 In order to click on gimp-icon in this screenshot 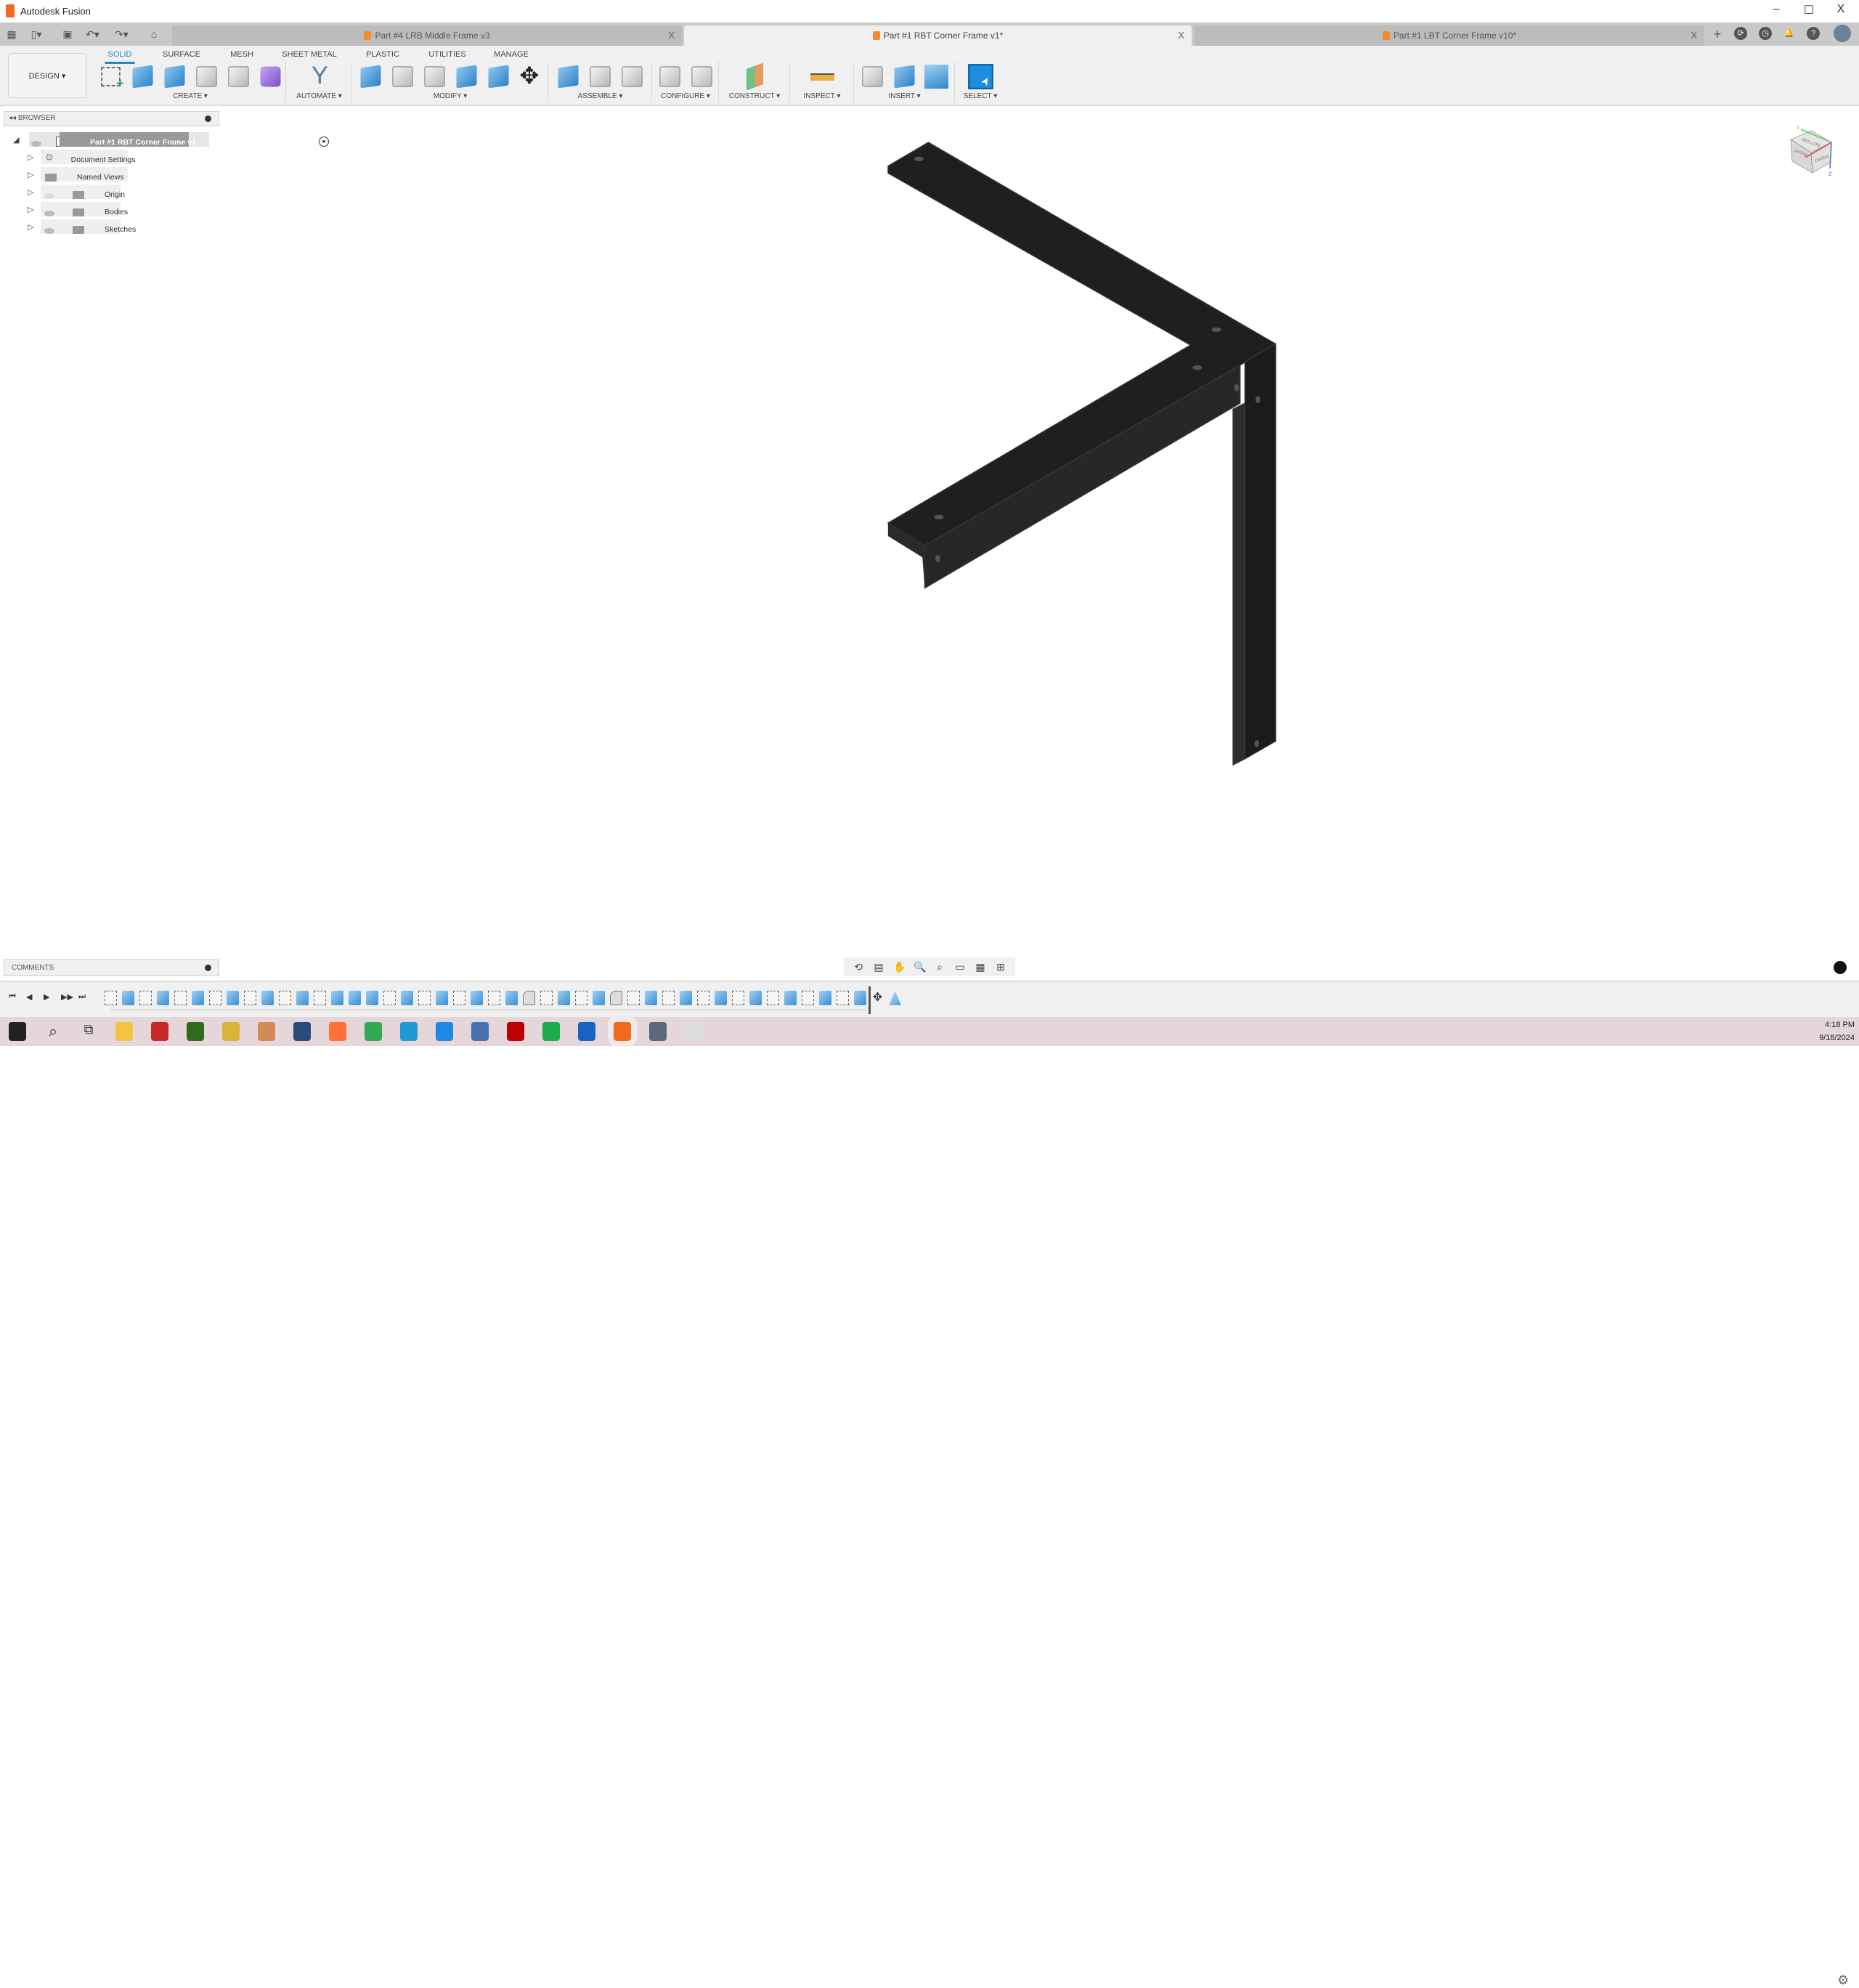, I will do `click(693, 1031)`.